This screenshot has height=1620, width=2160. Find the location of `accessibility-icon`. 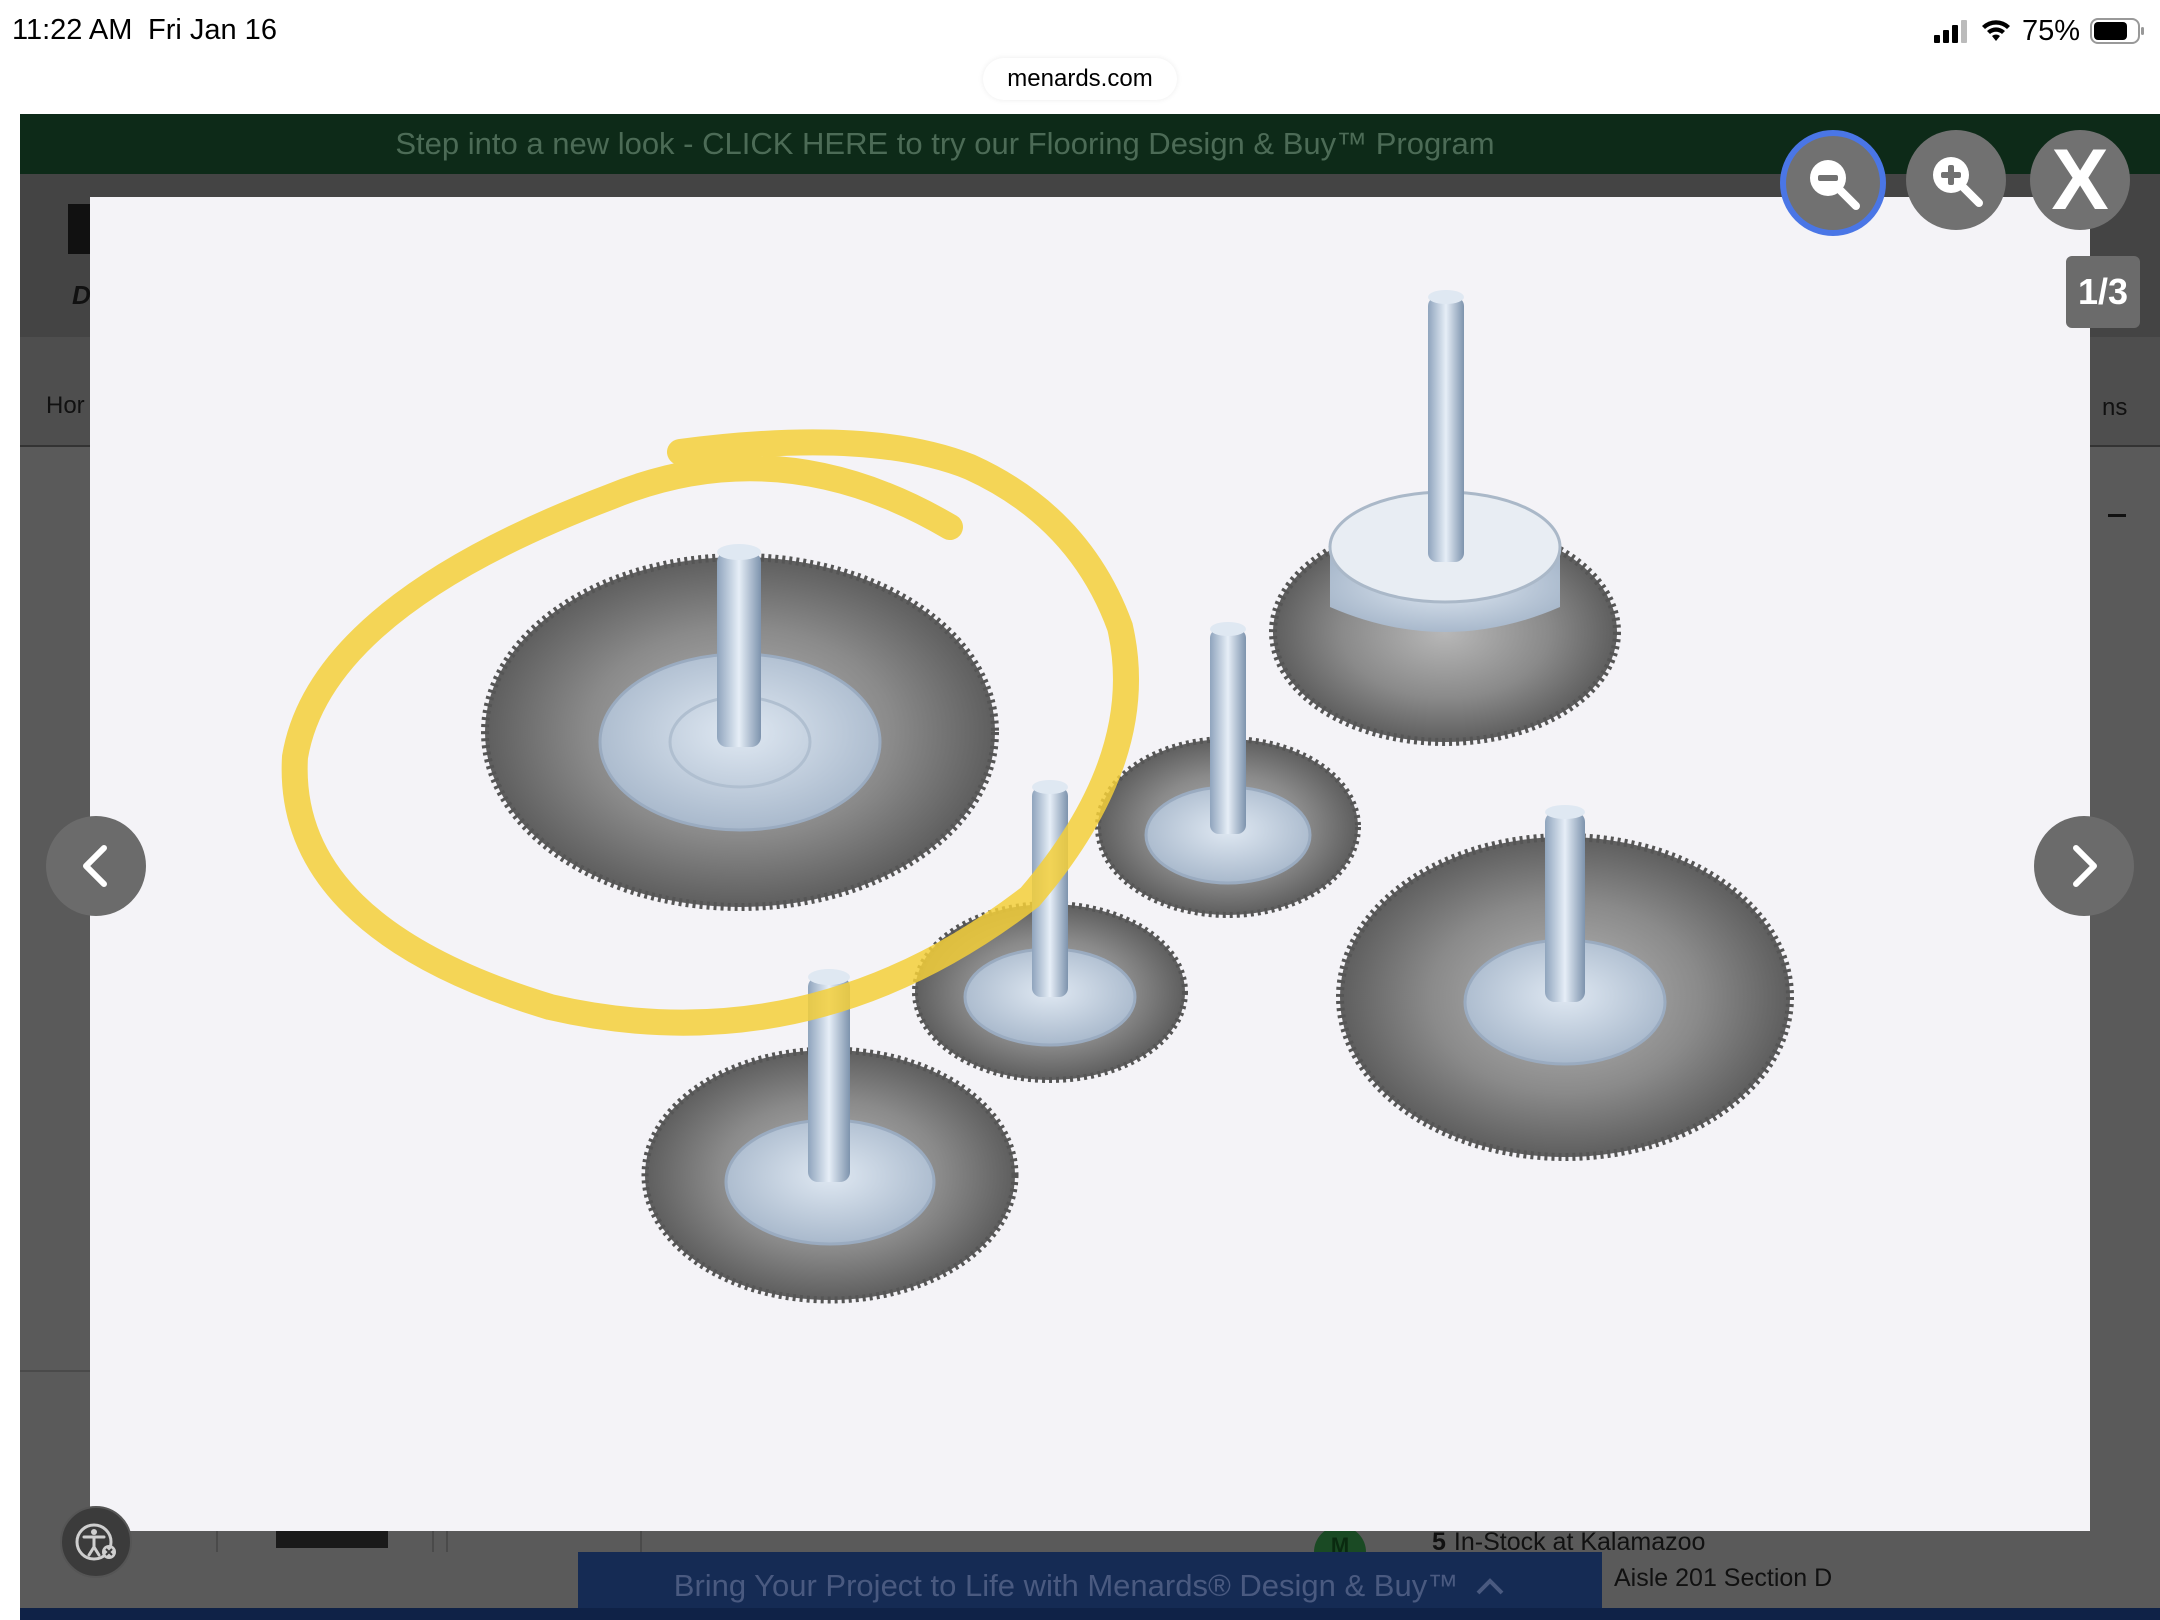

accessibility-icon is located at coordinates (95, 1542).